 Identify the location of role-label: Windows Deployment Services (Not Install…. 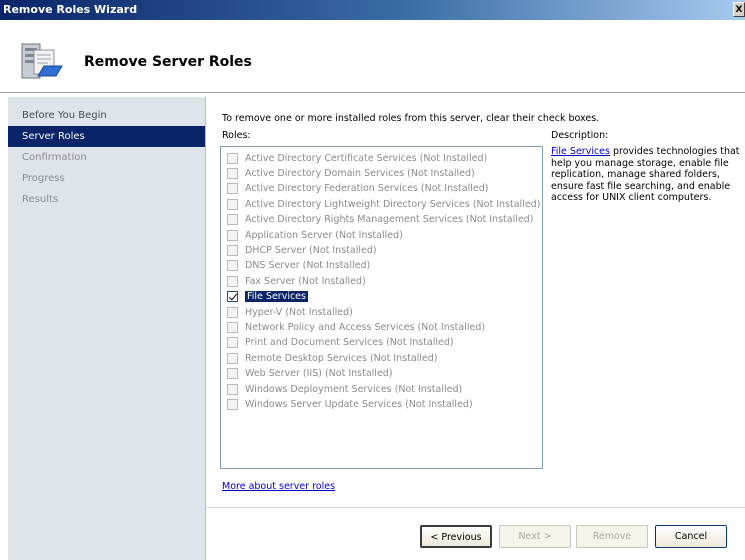
(354, 389).